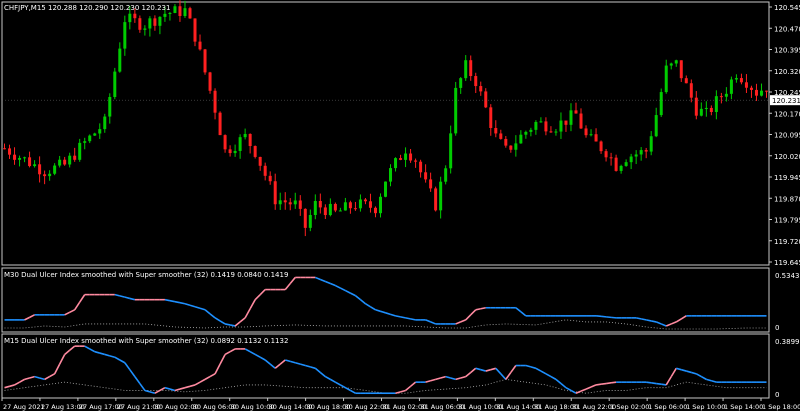 Image resolution: width=800 pixels, height=411 pixels. Describe the element at coordinates (787, 114) in the screenshot. I see `price-tick-label: 120.170` at that location.